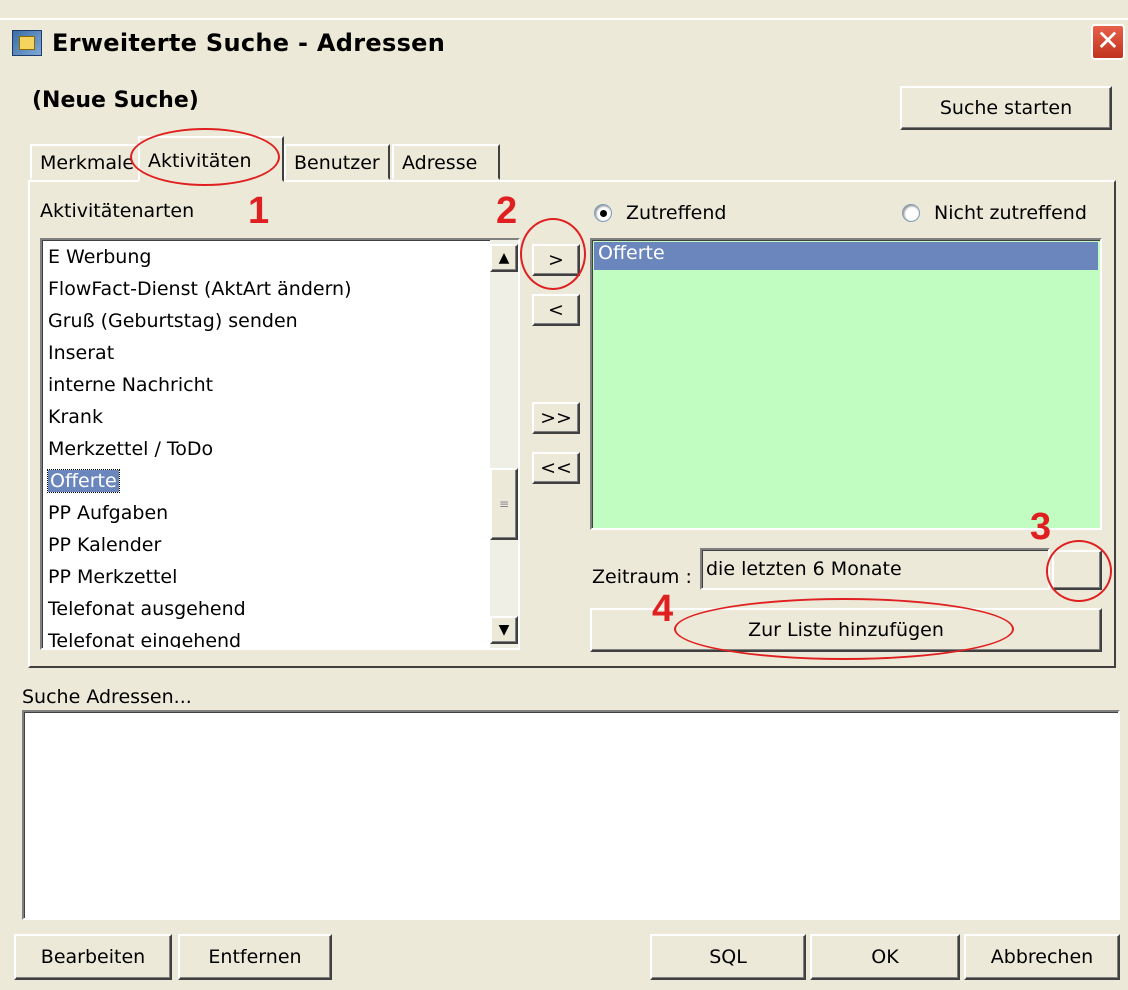  I want to click on cancel-button: Abbrechen, so click(1042, 957).